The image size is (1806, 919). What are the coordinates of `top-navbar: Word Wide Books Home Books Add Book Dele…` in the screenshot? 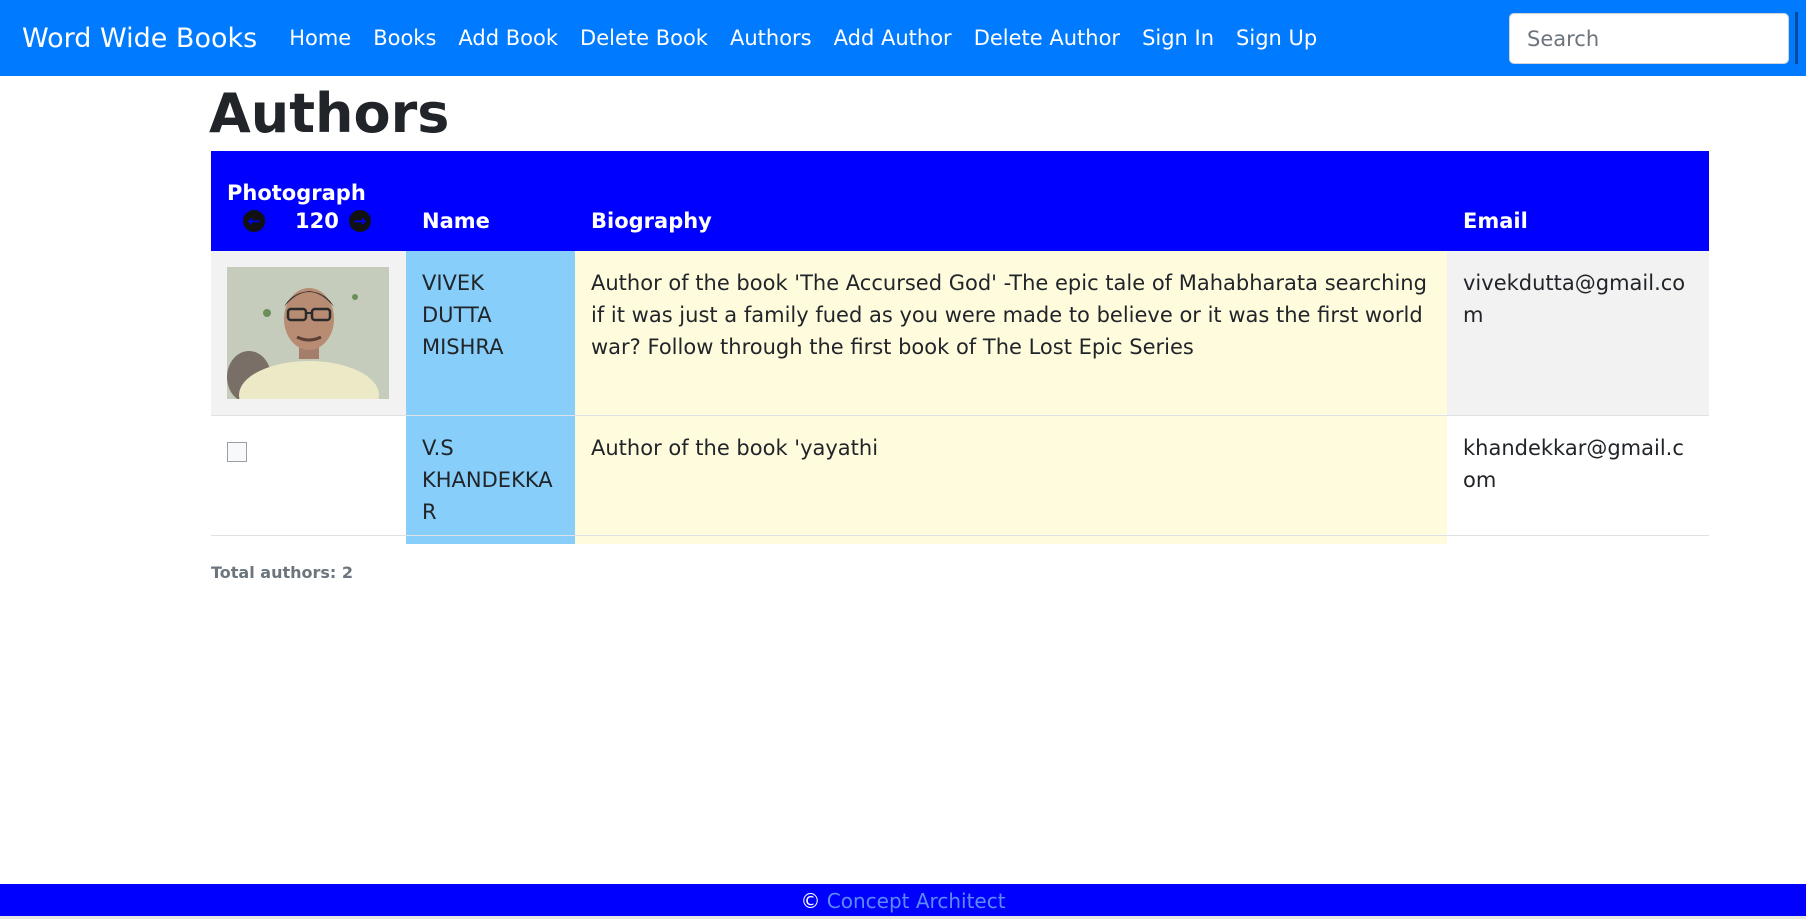 It's located at (903, 38).